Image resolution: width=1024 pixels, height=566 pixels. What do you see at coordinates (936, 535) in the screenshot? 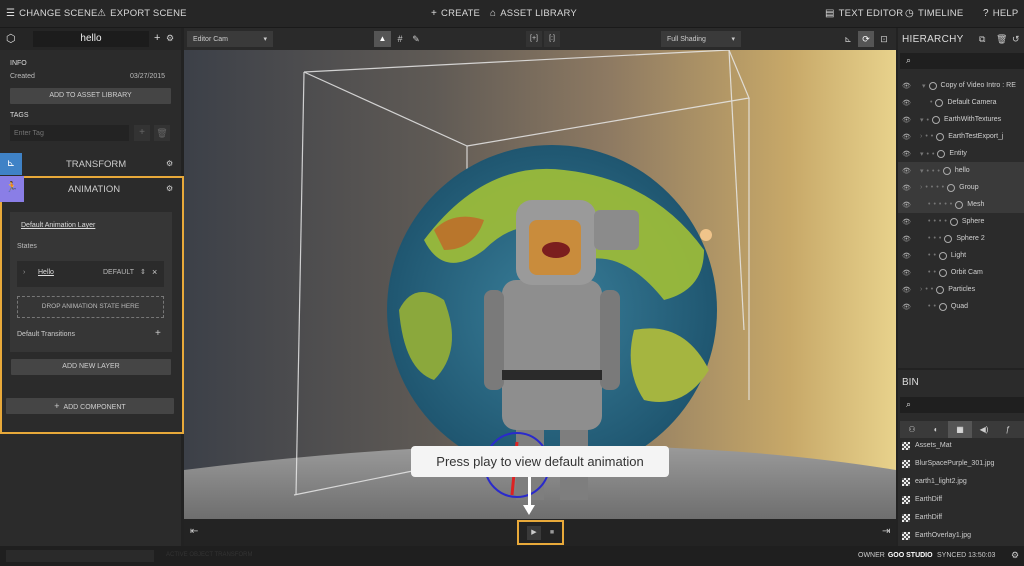
I see `bin-item: EarthOverlay1.jpg` at bounding box center [936, 535].